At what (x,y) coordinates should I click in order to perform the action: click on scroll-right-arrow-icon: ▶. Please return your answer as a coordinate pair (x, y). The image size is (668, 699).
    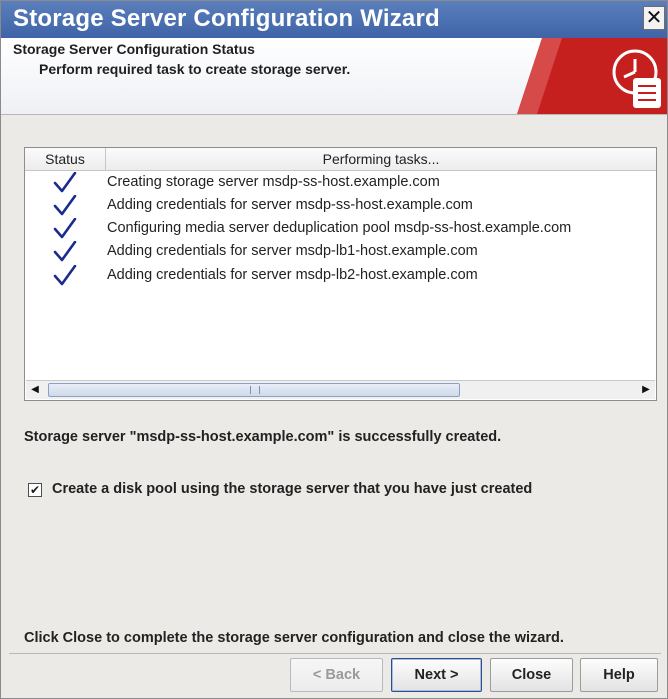
    Looking at the image, I should click on (646, 390).